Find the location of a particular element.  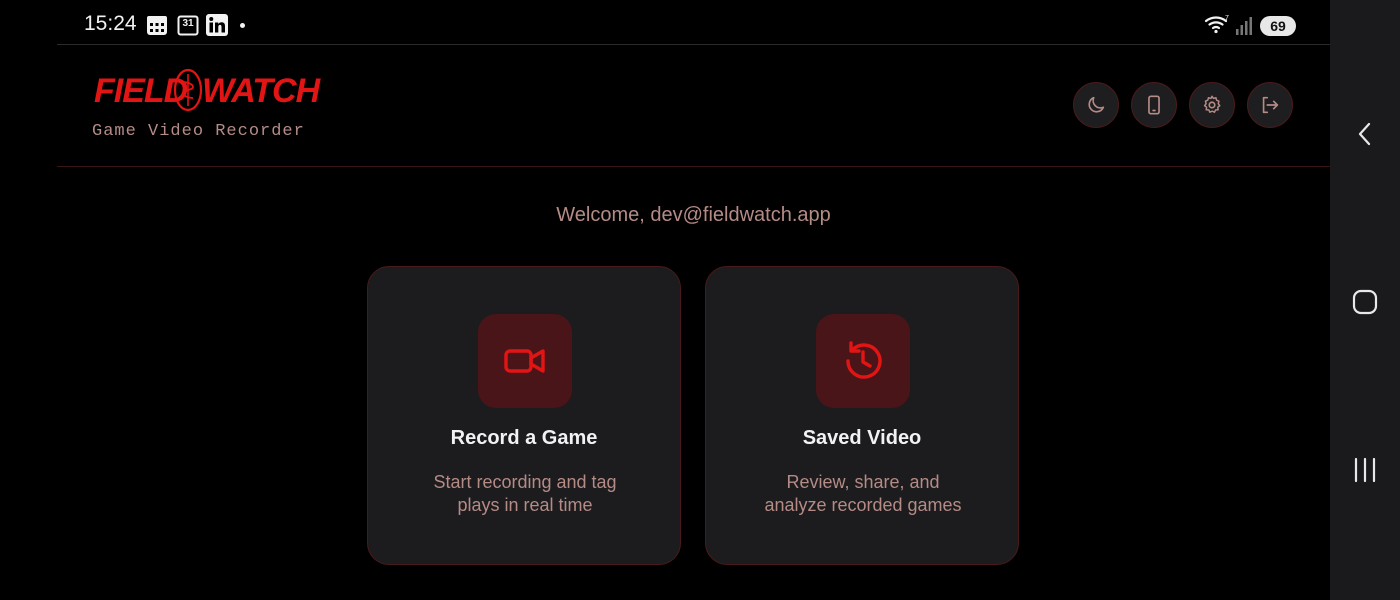

theme-toggle-button is located at coordinates (1096, 105).